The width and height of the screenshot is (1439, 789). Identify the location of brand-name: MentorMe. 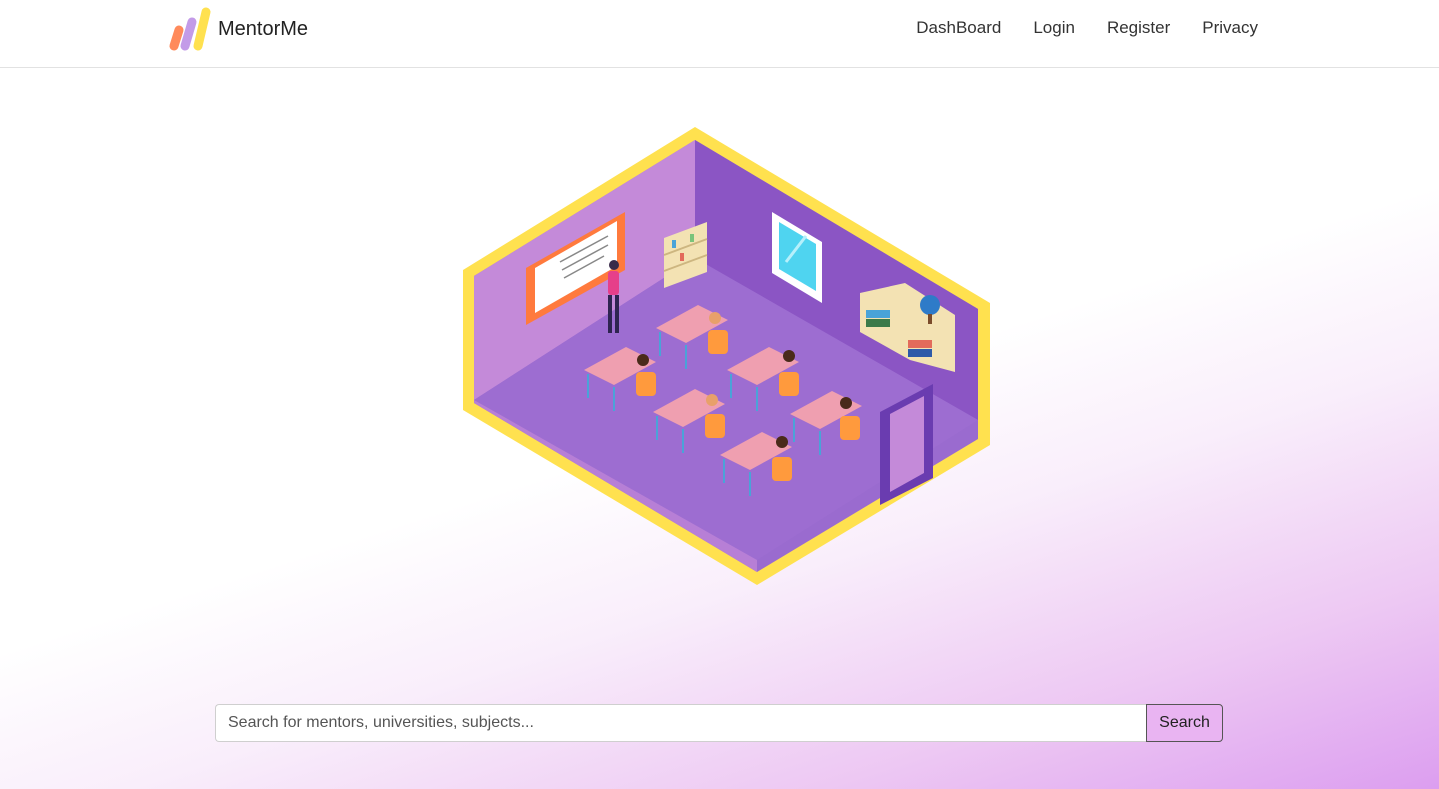
(263, 29).